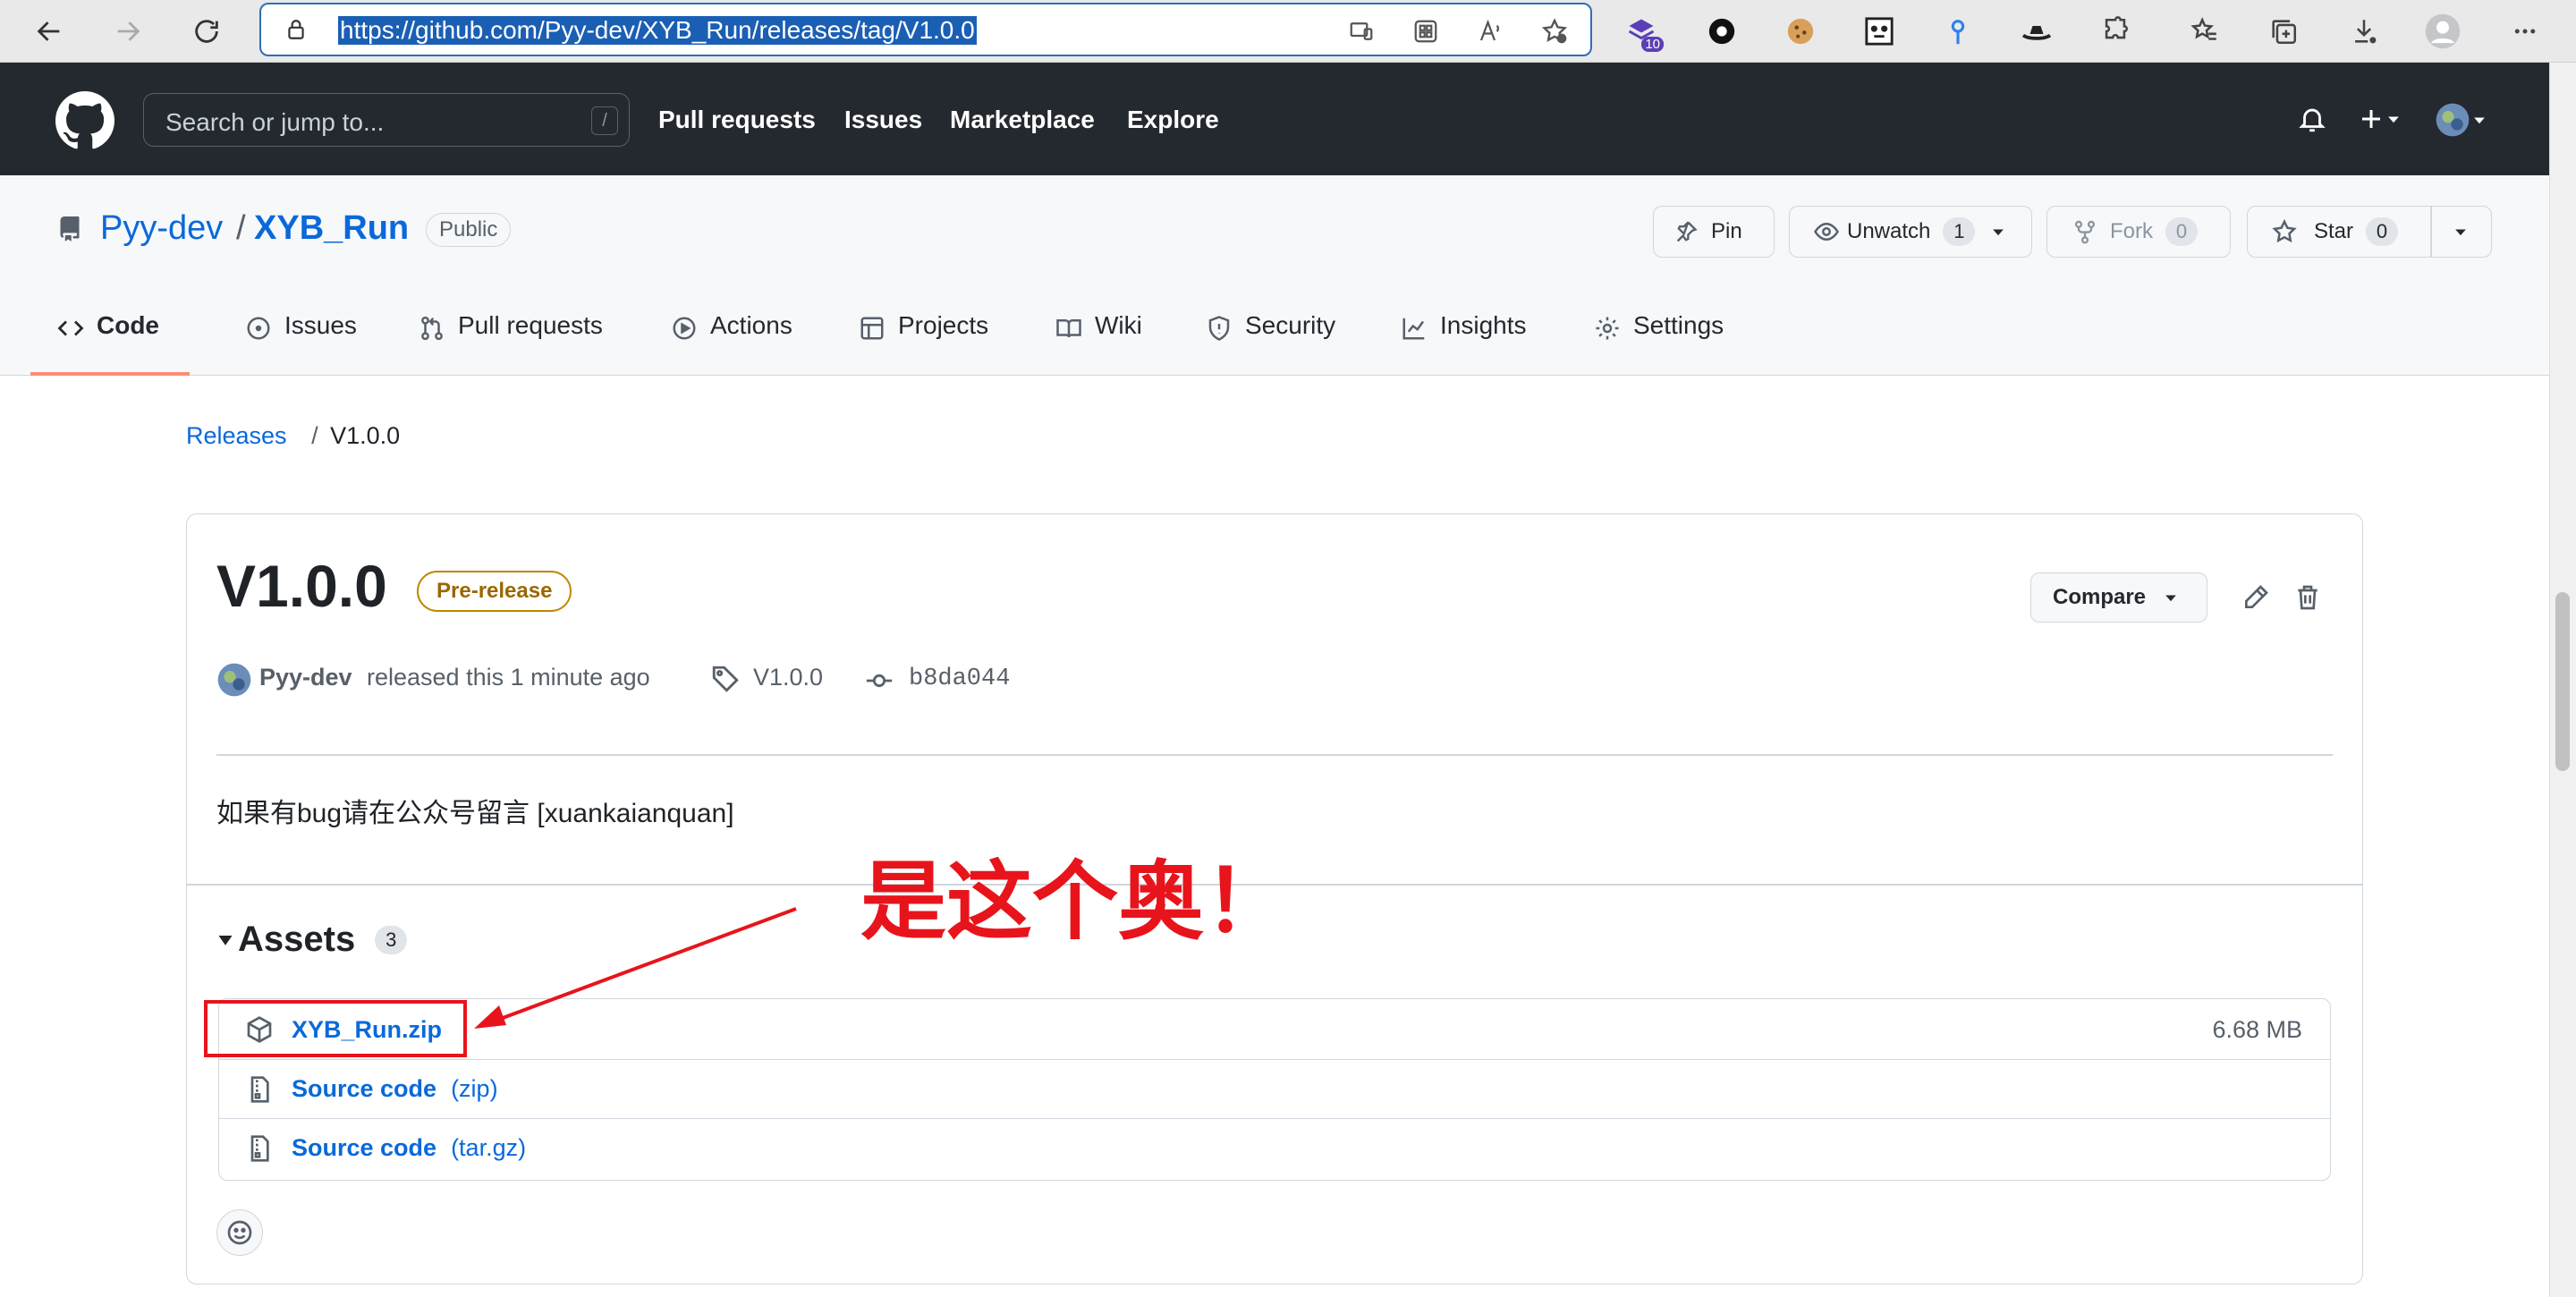 The height and width of the screenshot is (1297, 2576). What do you see at coordinates (2181, 231) in the screenshot?
I see `fork-count: 0` at bounding box center [2181, 231].